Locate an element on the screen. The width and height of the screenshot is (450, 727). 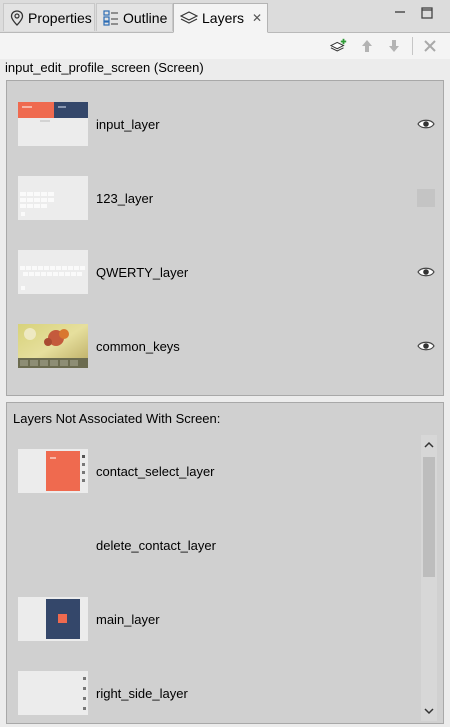
view-tab-bar: Properties Outline Layers ✕ is located at coordinates (225, 16).